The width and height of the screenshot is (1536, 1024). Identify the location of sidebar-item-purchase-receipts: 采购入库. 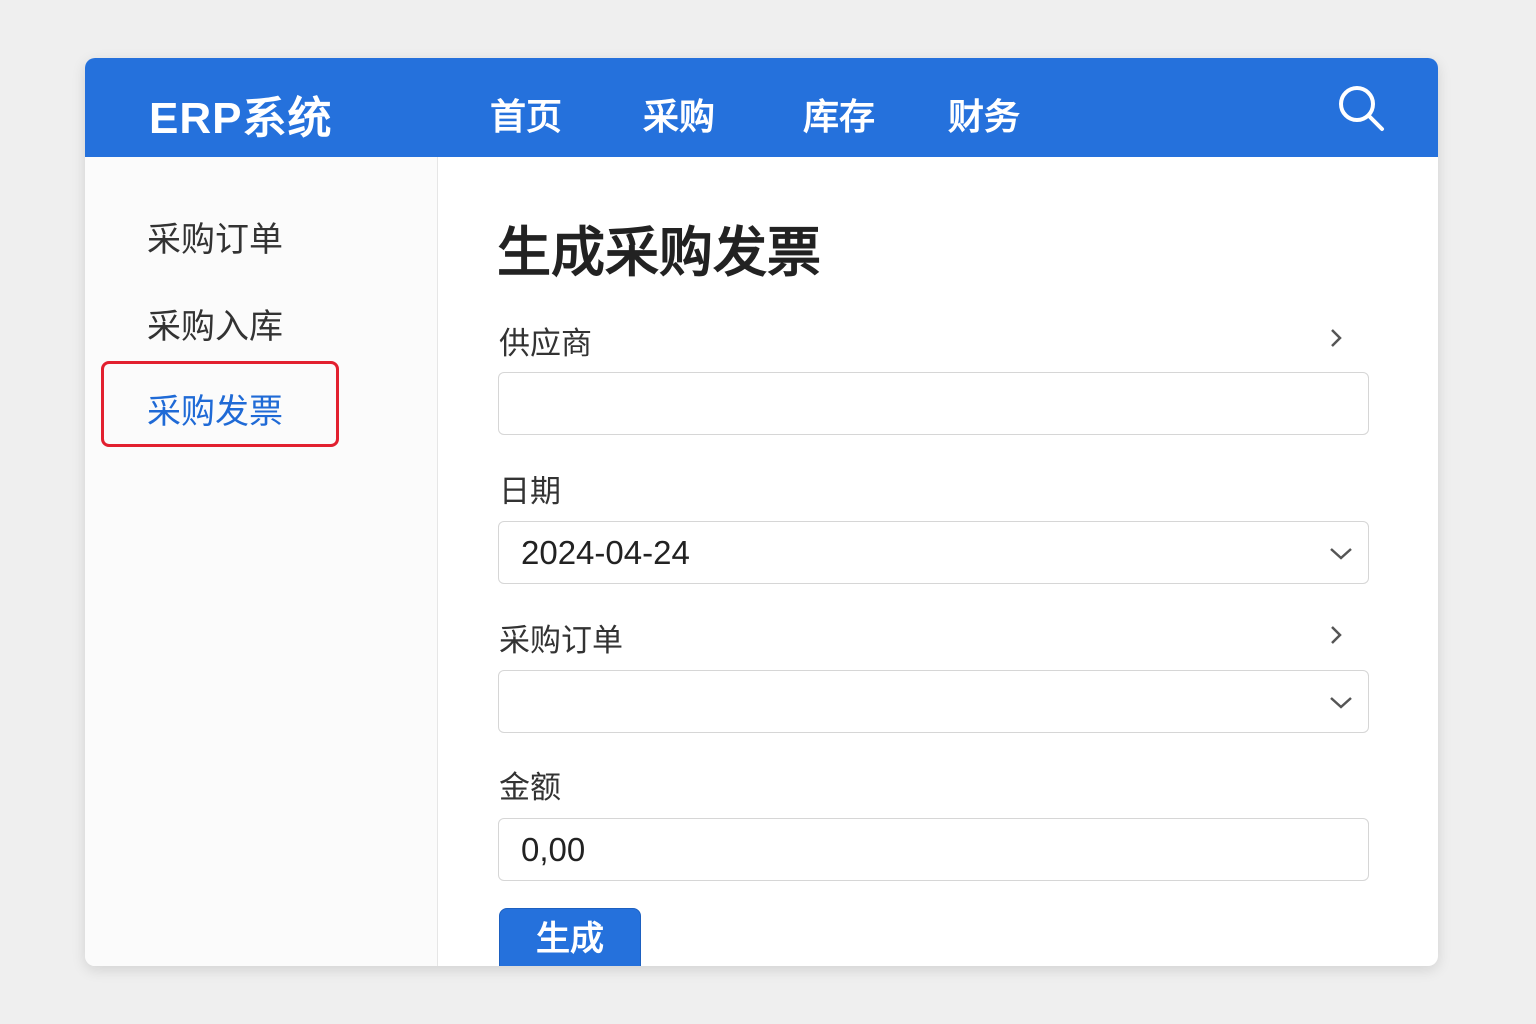
(215, 323).